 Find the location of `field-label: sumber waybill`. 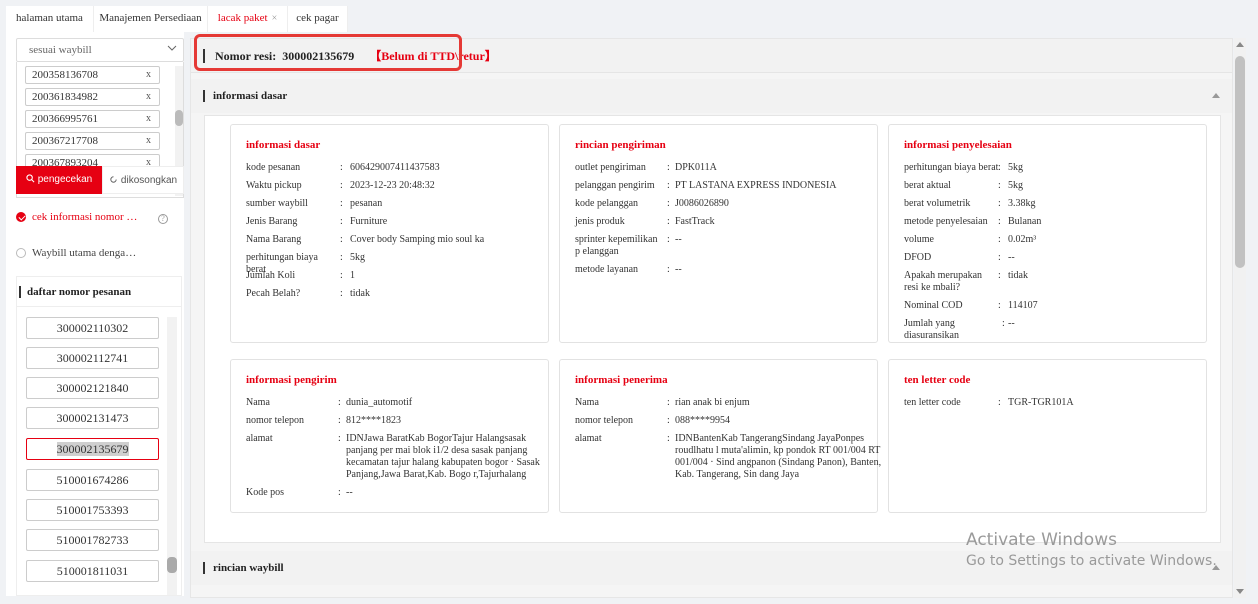

field-label: sumber waybill is located at coordinates (277, 203).